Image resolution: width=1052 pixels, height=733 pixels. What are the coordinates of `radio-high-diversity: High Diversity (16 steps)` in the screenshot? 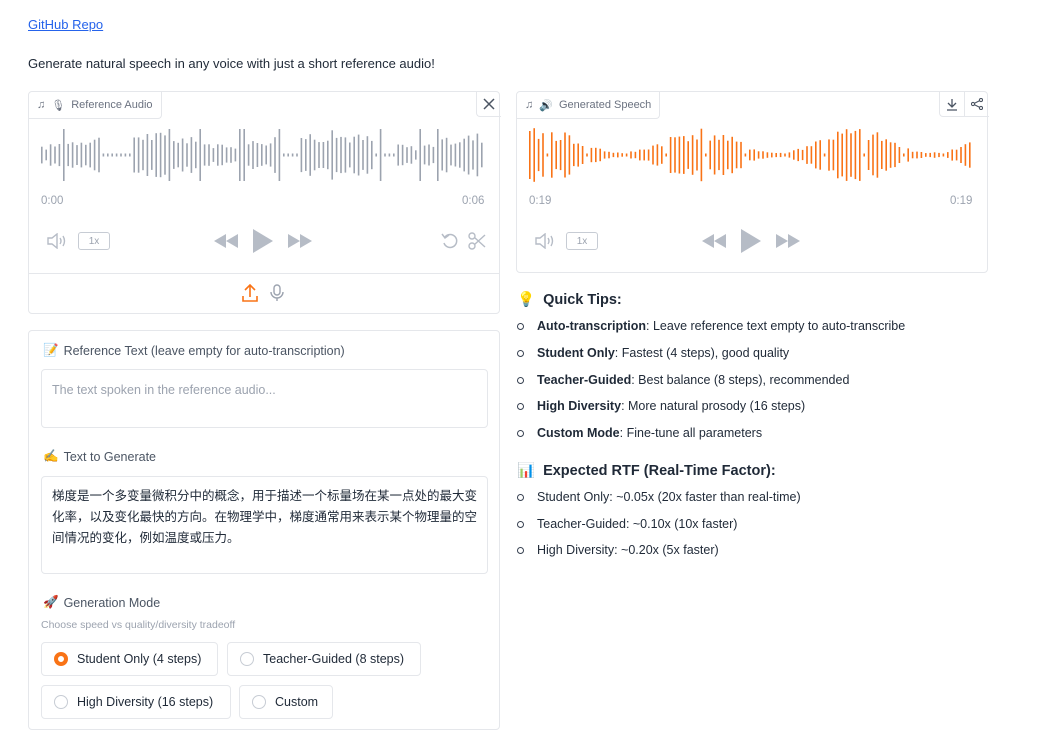 It's located at (136, 702).